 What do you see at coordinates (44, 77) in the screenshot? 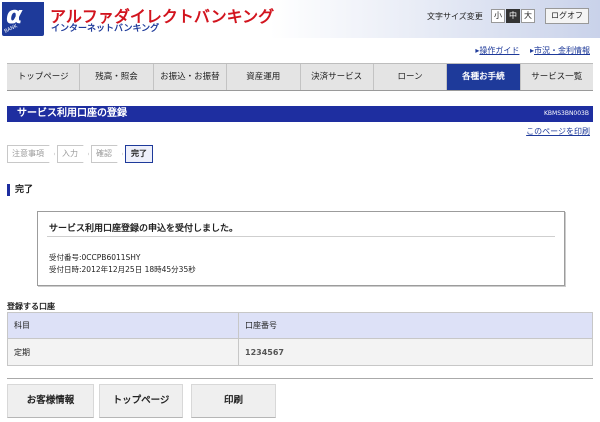
I see `nav-top: トップページ` at bounding box center [44, 77].